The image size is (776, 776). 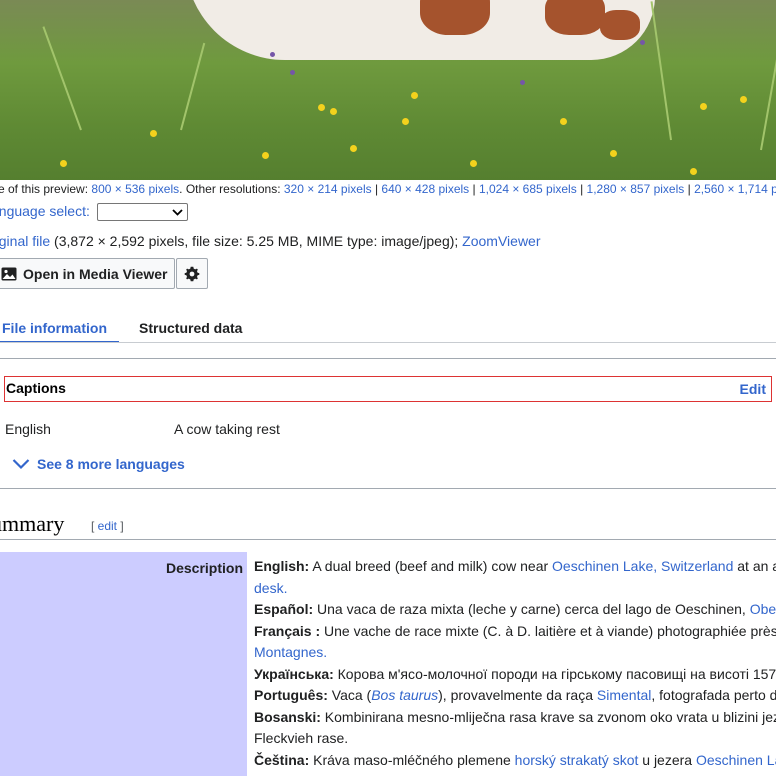 What do you see at coordinates (290, 652) in the screenshot?
I see `description-link: Montagnes.` at bounding box center [290, 652].